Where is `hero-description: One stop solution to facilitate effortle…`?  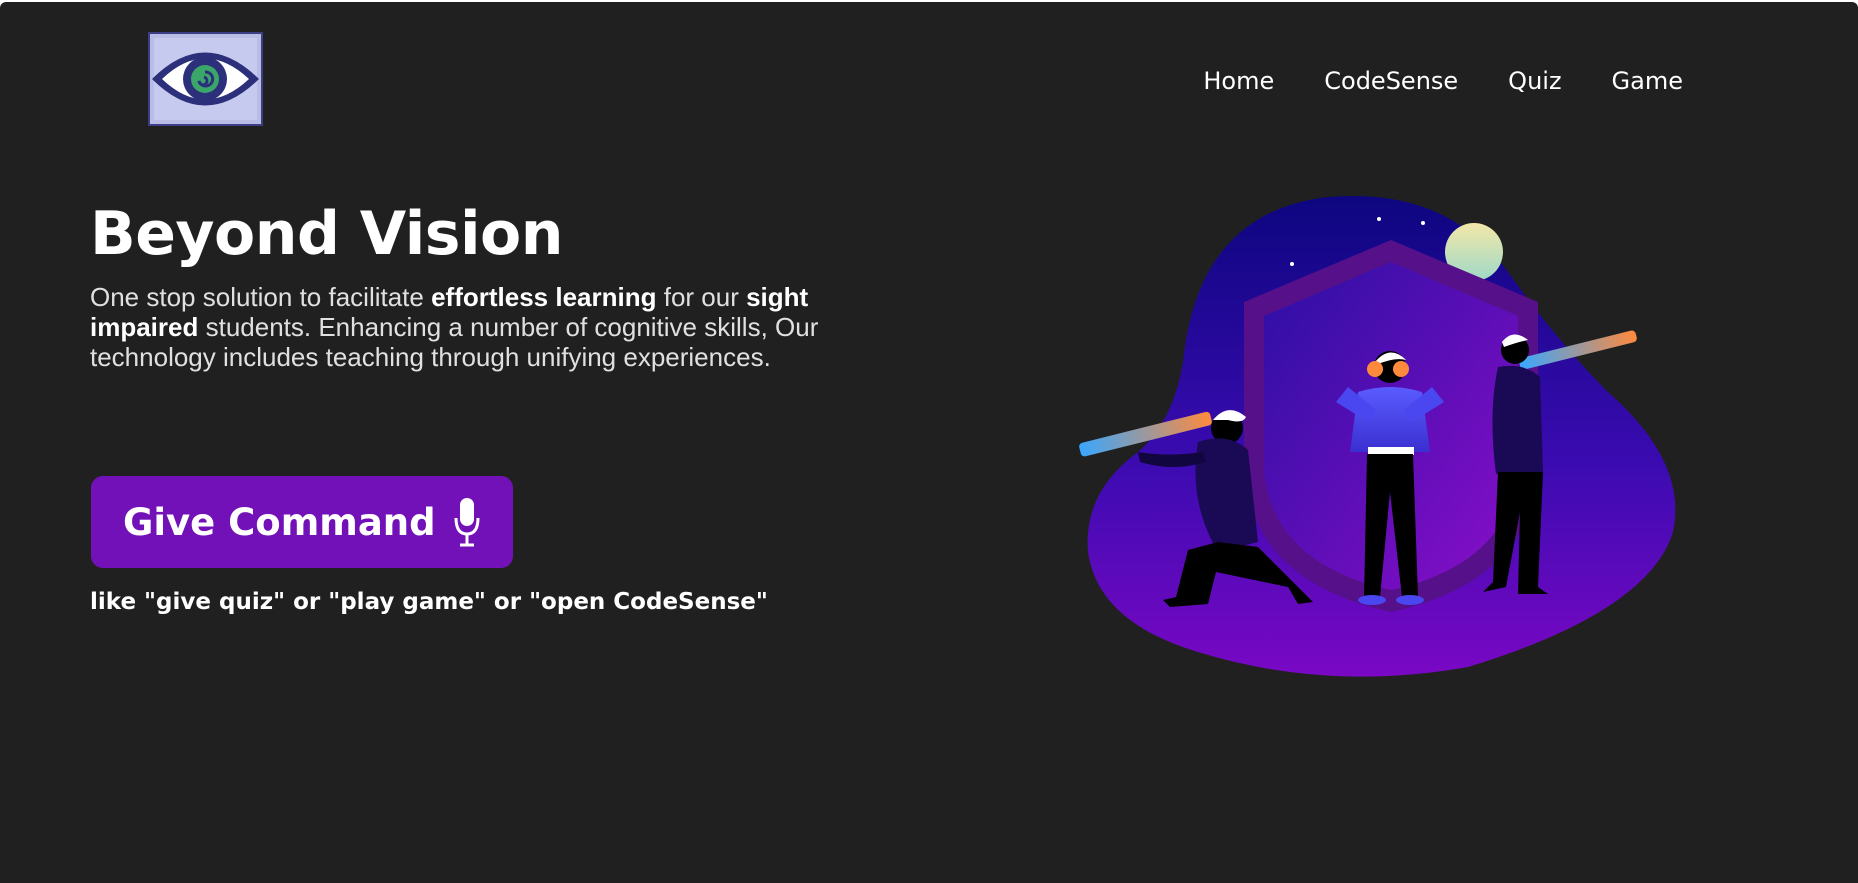
hero-description: One stop solution to facilitate effortle… is located at coordinates (460, 327).